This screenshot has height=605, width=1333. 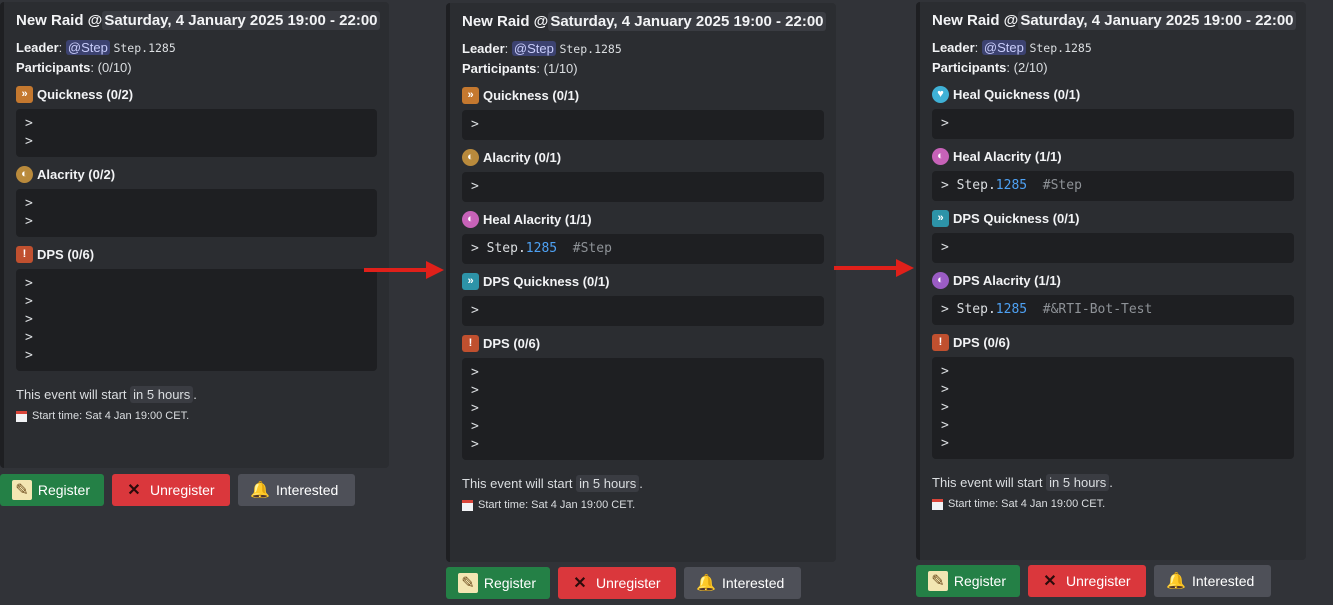 I want to click on role-slot-list: >, so click(x=643, y=125).